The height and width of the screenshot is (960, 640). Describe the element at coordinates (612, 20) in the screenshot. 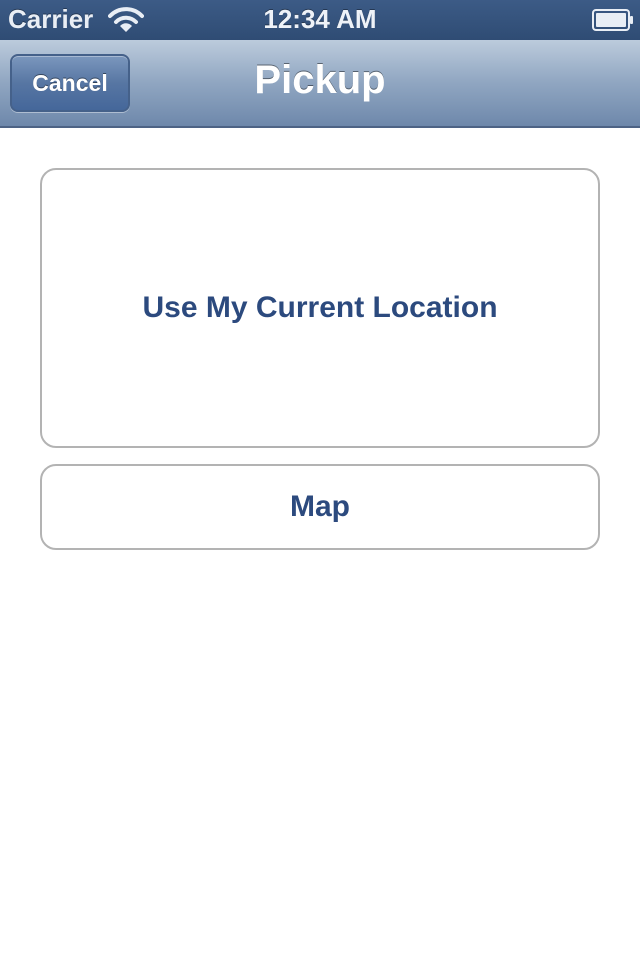

I see `battery-icon` at that location.